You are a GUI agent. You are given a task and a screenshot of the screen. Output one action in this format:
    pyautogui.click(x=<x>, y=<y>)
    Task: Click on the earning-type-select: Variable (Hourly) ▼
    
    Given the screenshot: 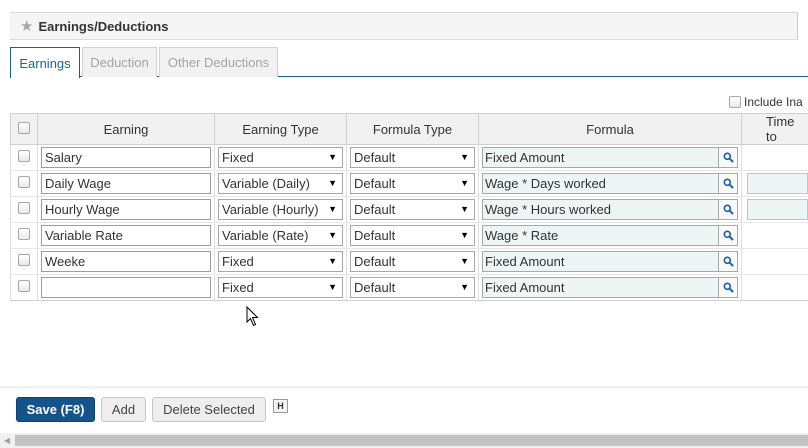 What is the action you would take?
    pyautogui.click(x=280, y=209)
    